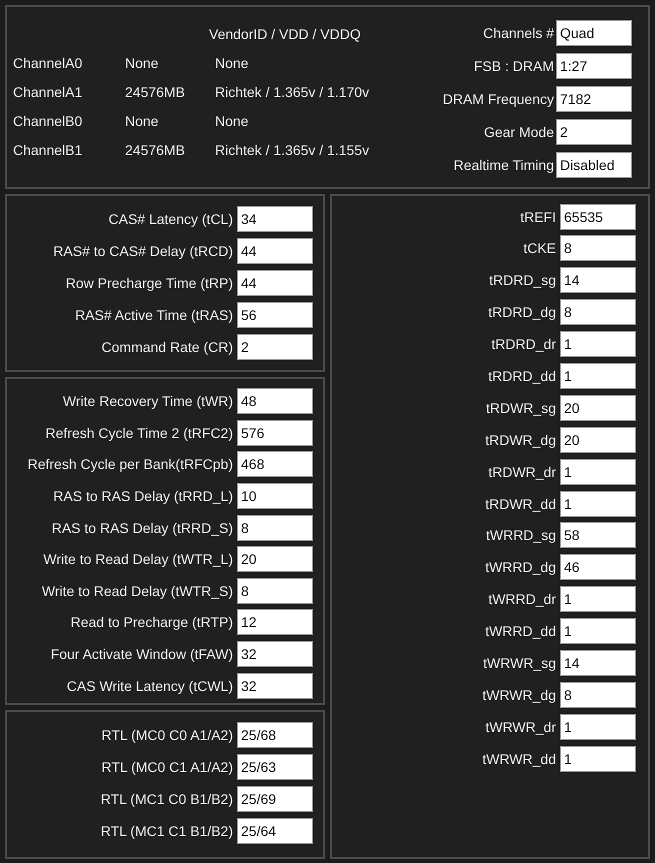 This screenshot has width=655, height=863. Describe the element at coordinates (142, 528) in the screenshot. I see `timing-label: RAS to RAS Delay (tRRD_S)` at that location.